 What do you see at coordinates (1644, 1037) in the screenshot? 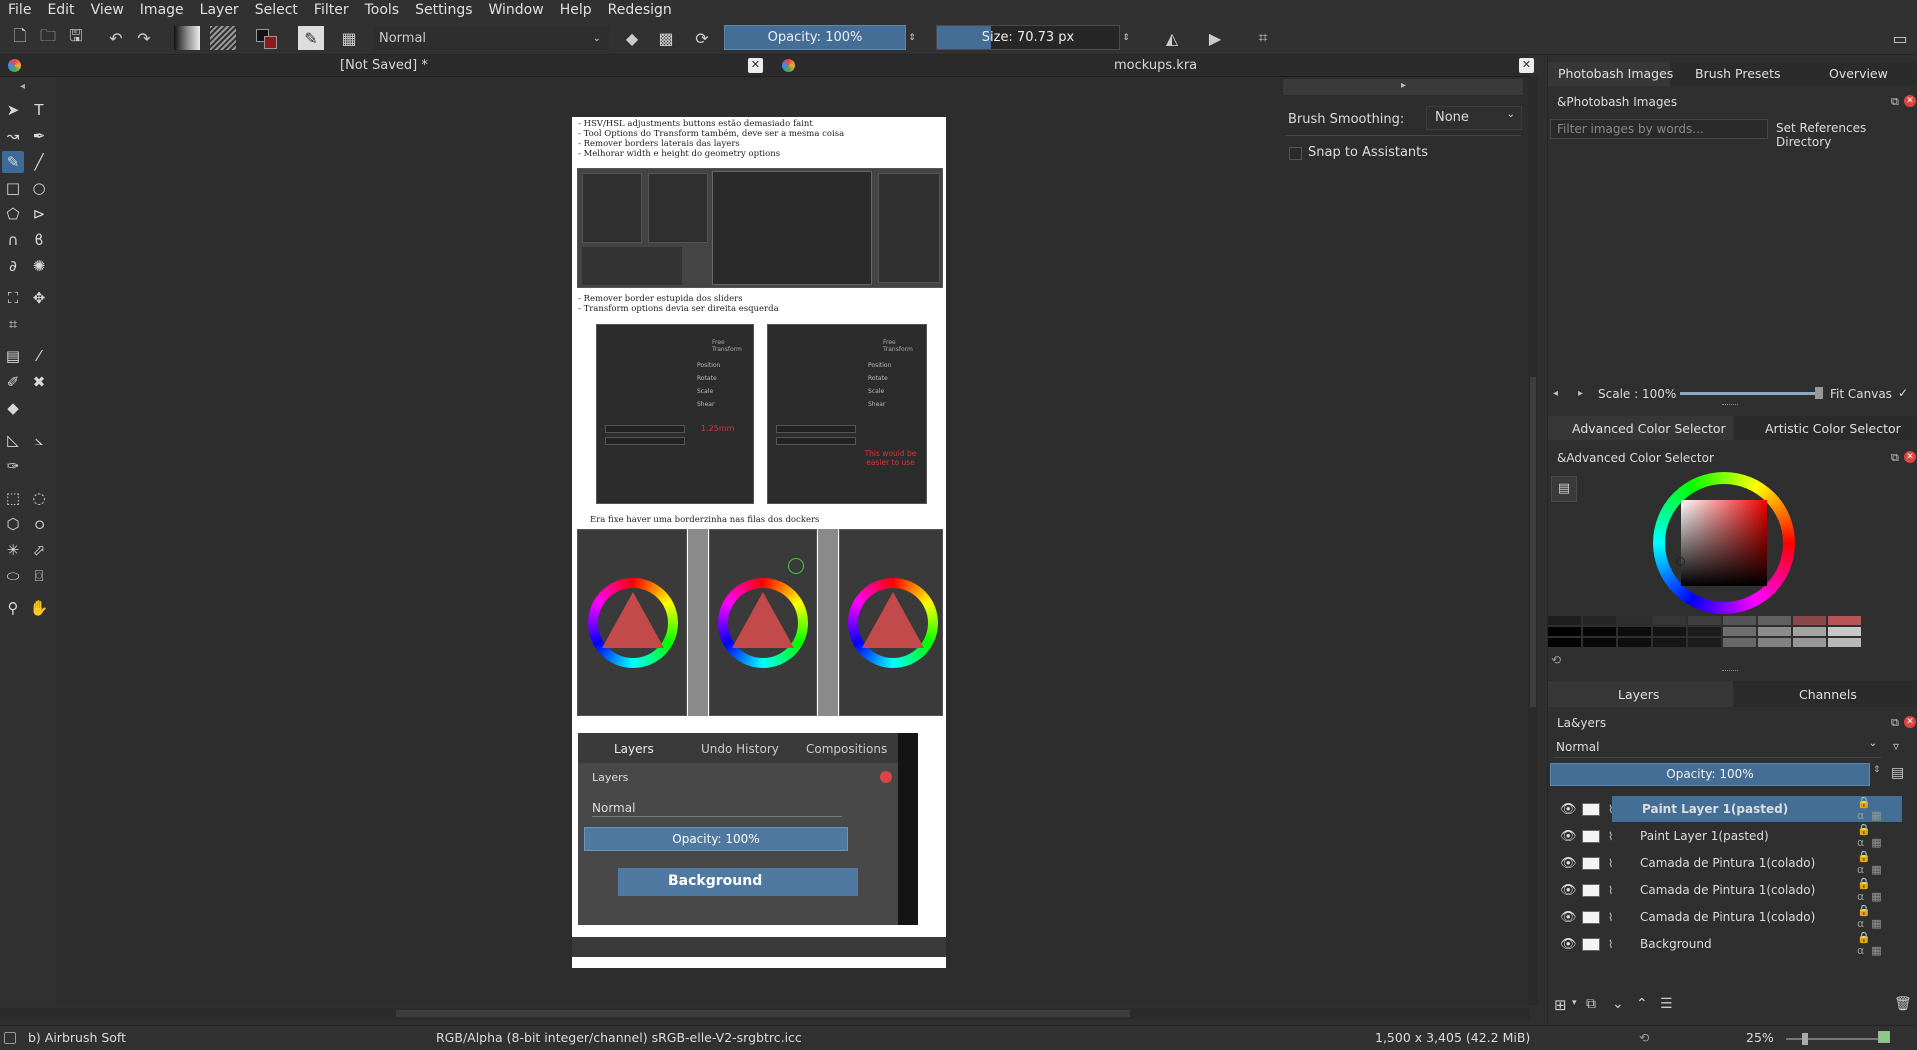
I see `rotate-reset-icon: ⟲` at bounding box center [1644, 1037].